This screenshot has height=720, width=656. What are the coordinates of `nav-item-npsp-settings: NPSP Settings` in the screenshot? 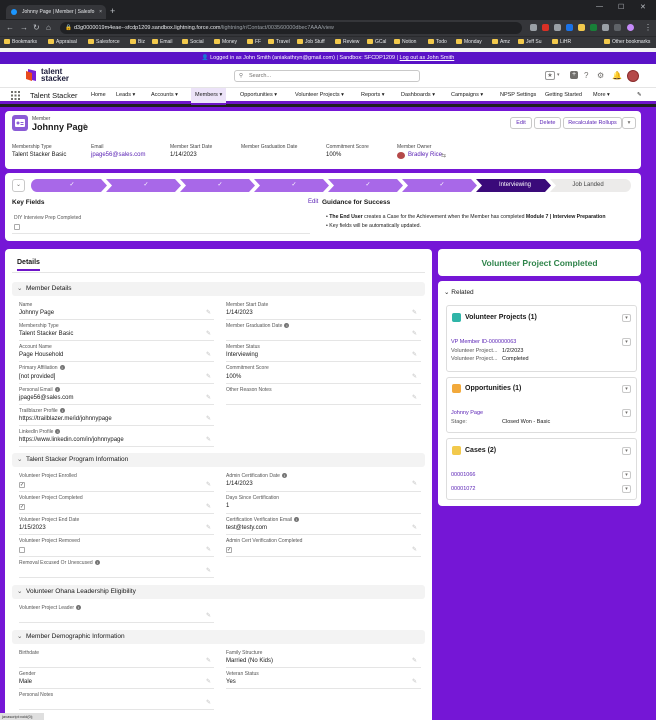 It's located at (518, 95).